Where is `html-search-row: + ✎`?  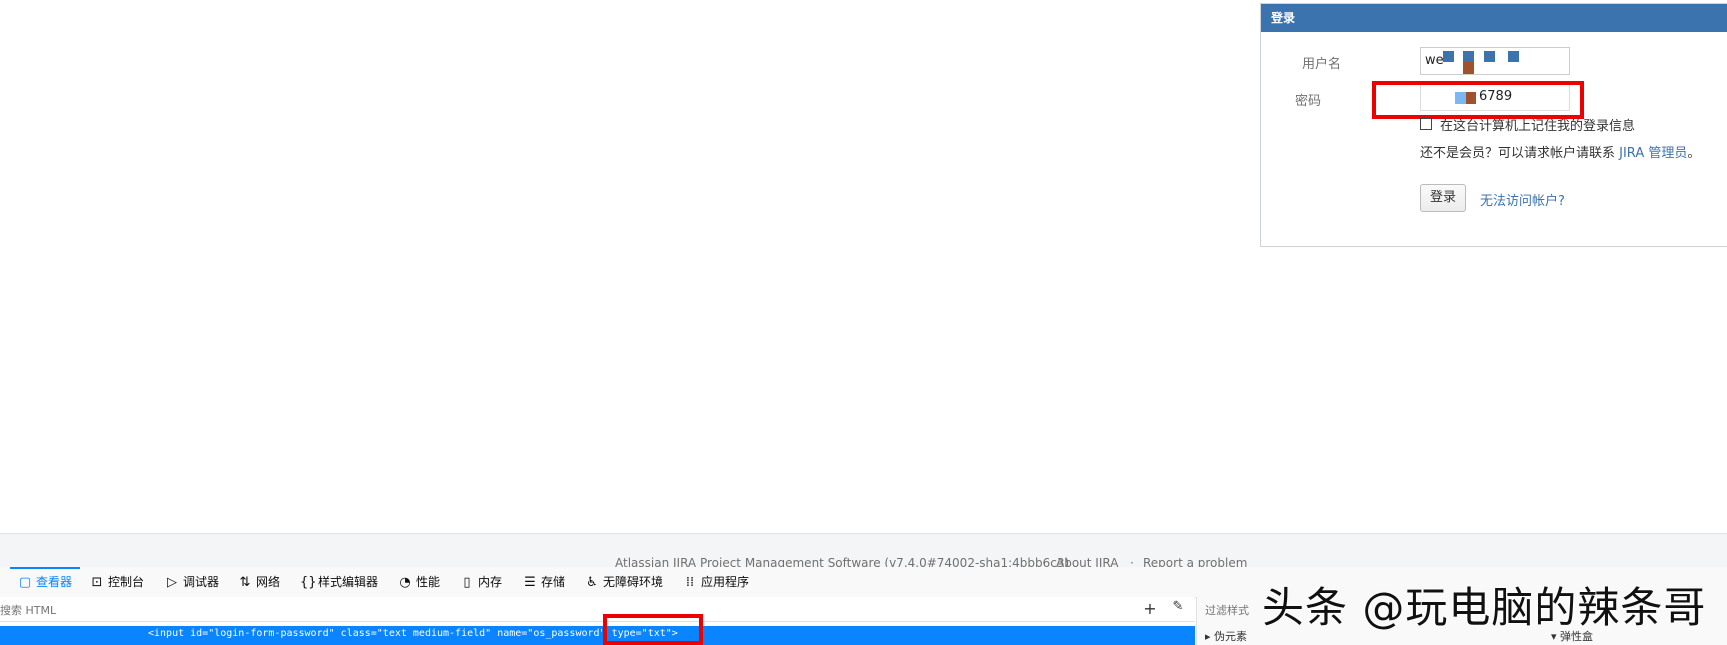
html-search-row: + ✎ is located at coordinates (597, 610).